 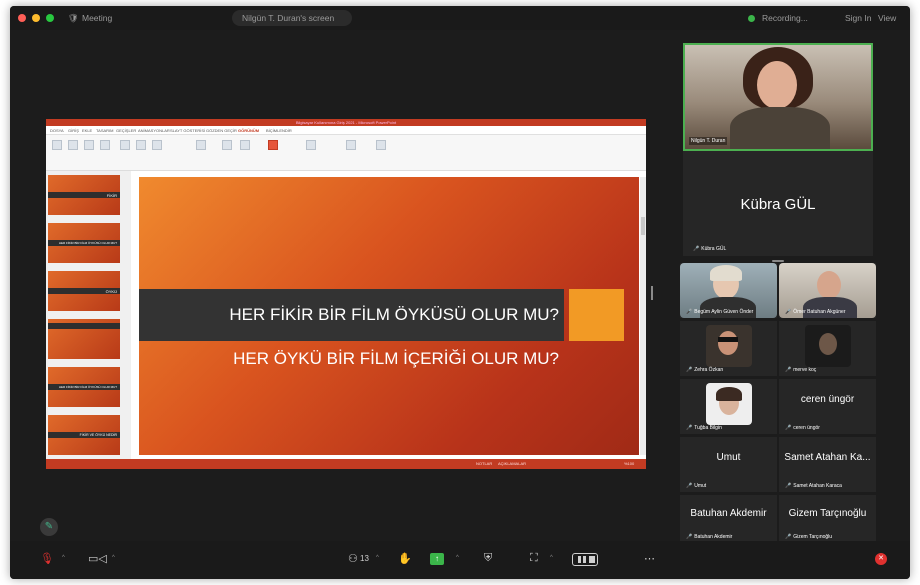 What do you see at coordinates (351, 145) in the screenshot?
I see `switch-windows-icon` at bounding box center [351, 145].